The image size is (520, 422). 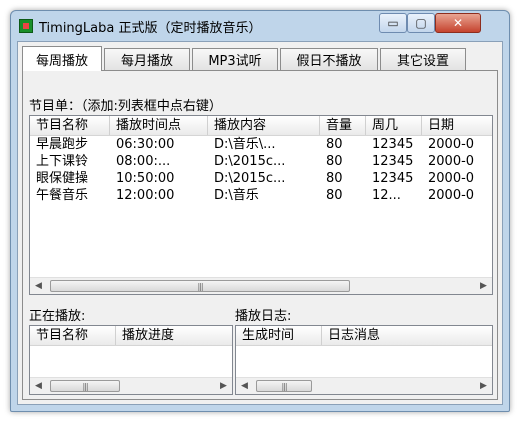 I want to click on now-playing-label: 正在播放:, so click(x=57, y=316).